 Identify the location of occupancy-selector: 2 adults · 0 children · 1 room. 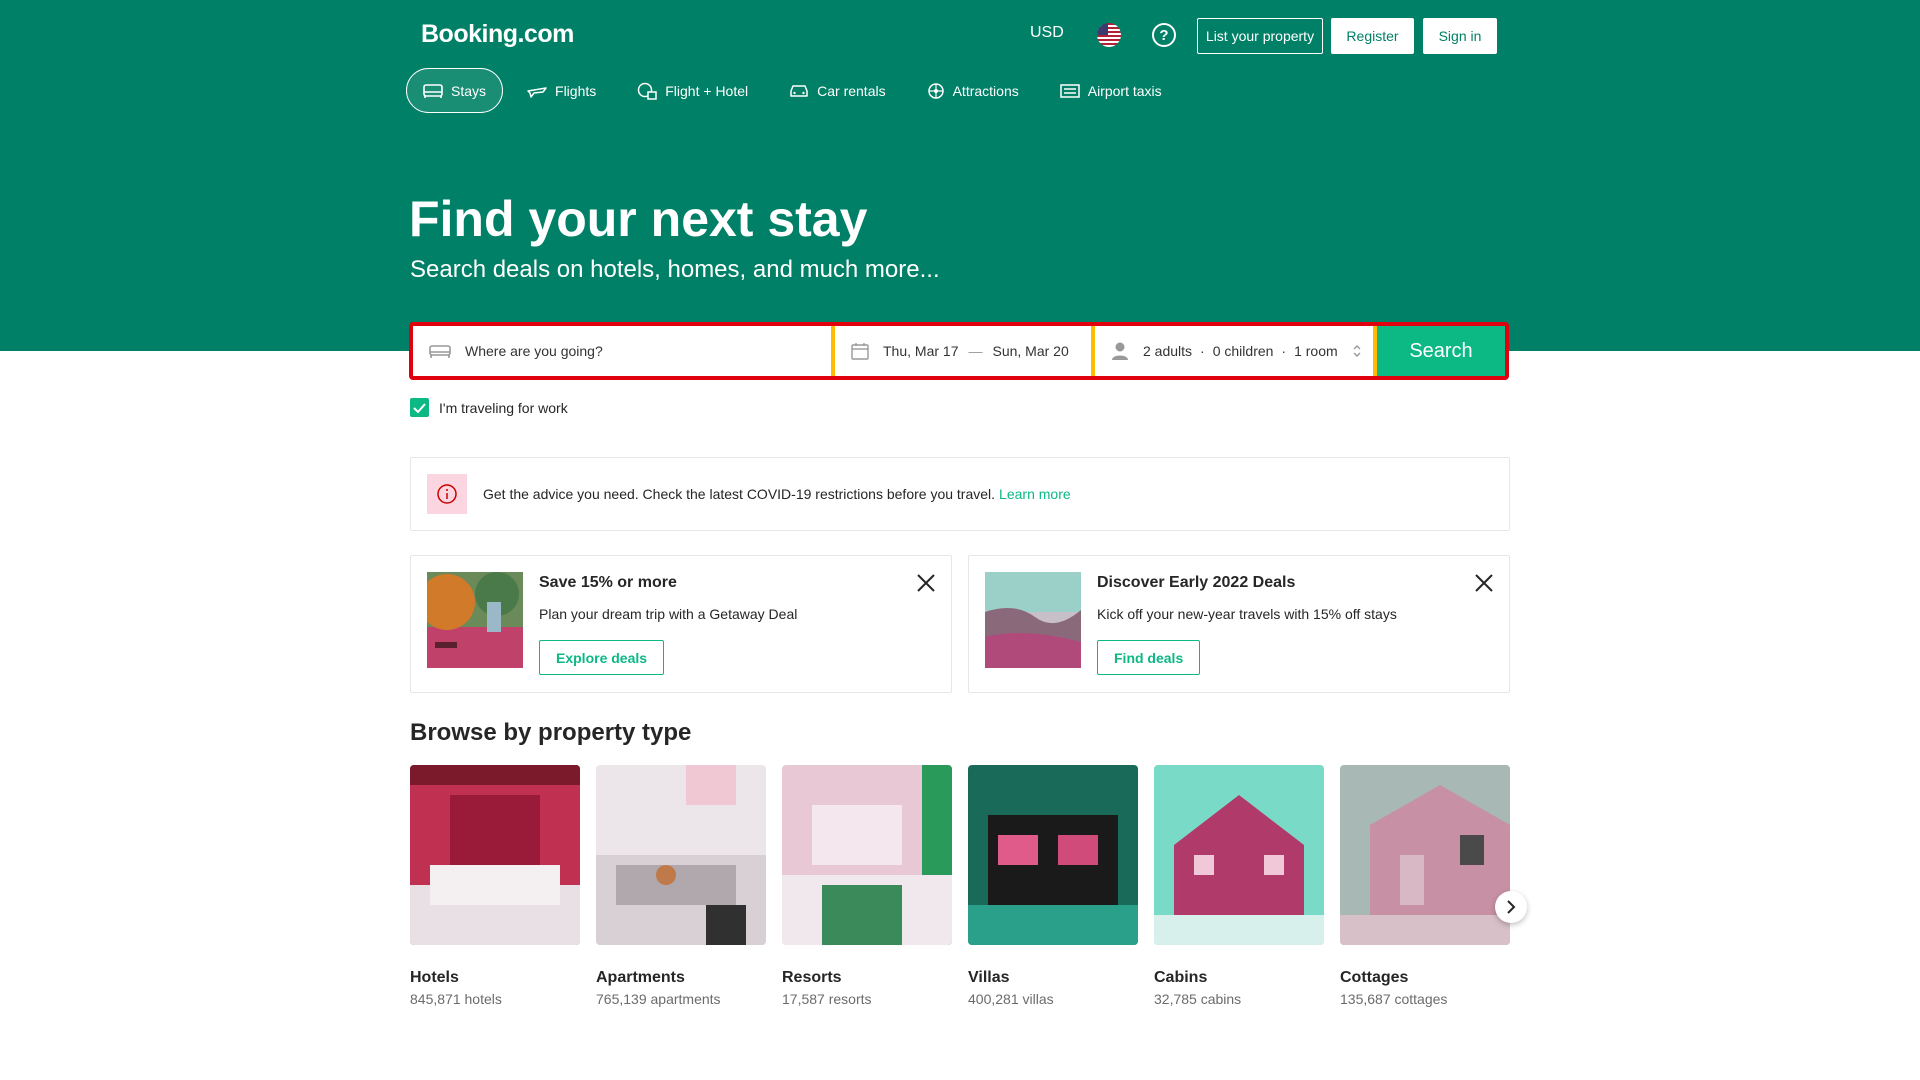
(1234, 351).